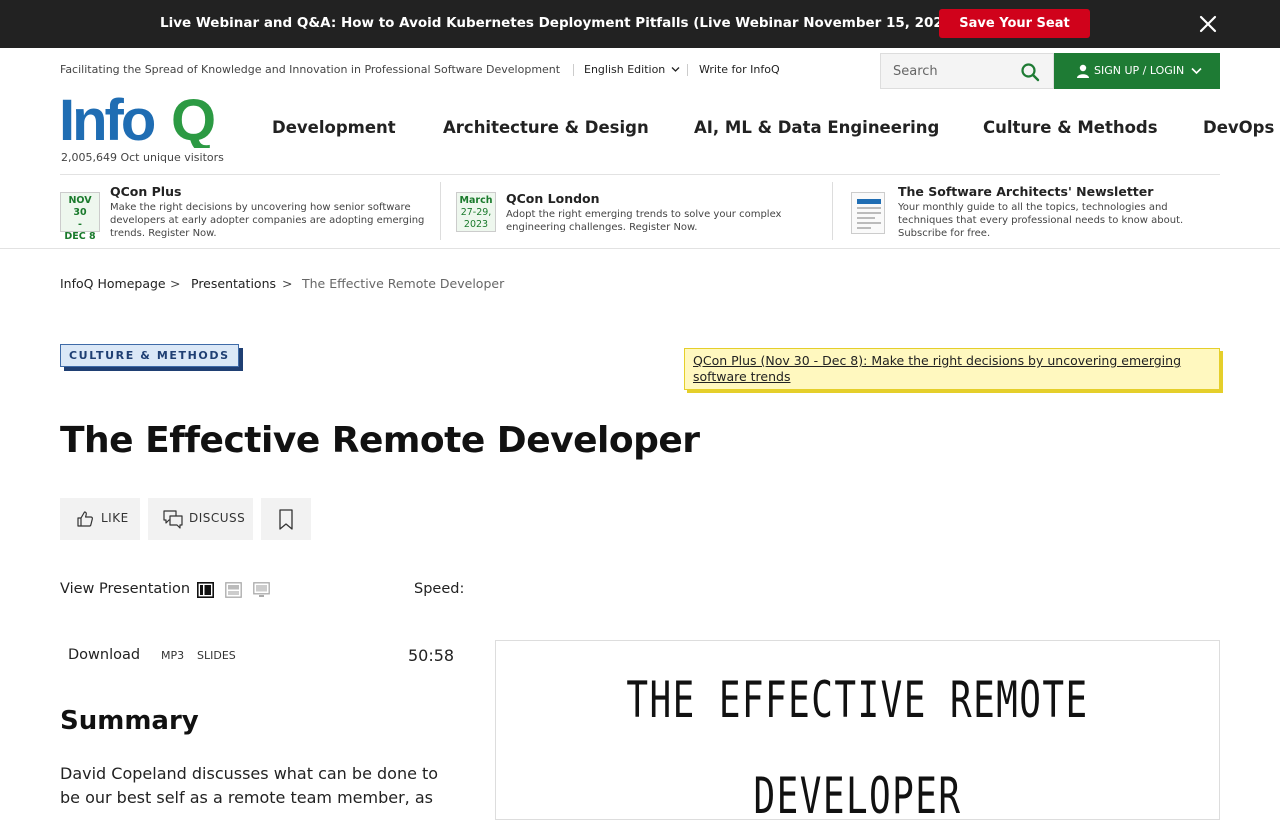 The image size is (1280, 820). I want to click on bookmark-button, so click(286, 519).